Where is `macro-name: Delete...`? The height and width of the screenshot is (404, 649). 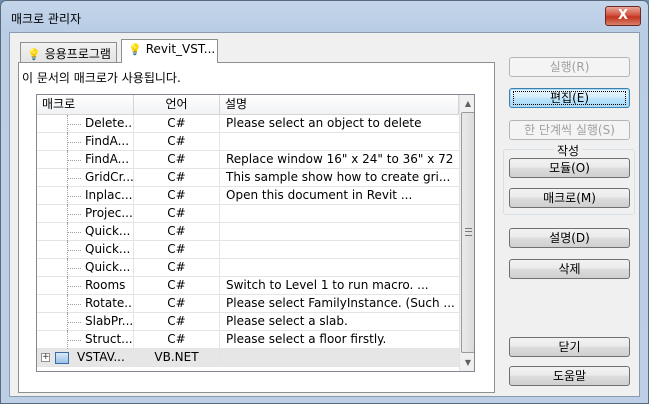
macro-name: Delete... is located at coordinates (109, 123).